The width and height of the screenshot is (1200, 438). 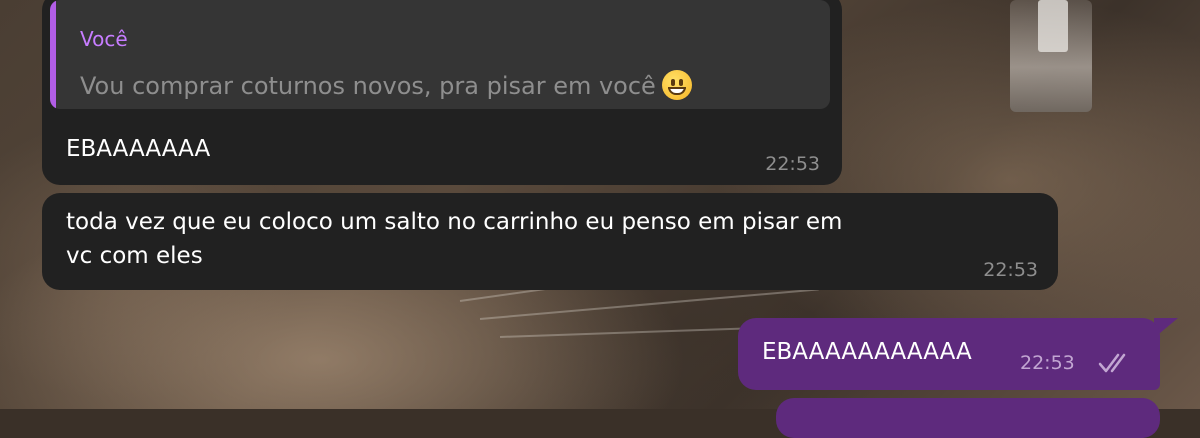 I want to click on reply-author: Você, so click(x=104, y=39).